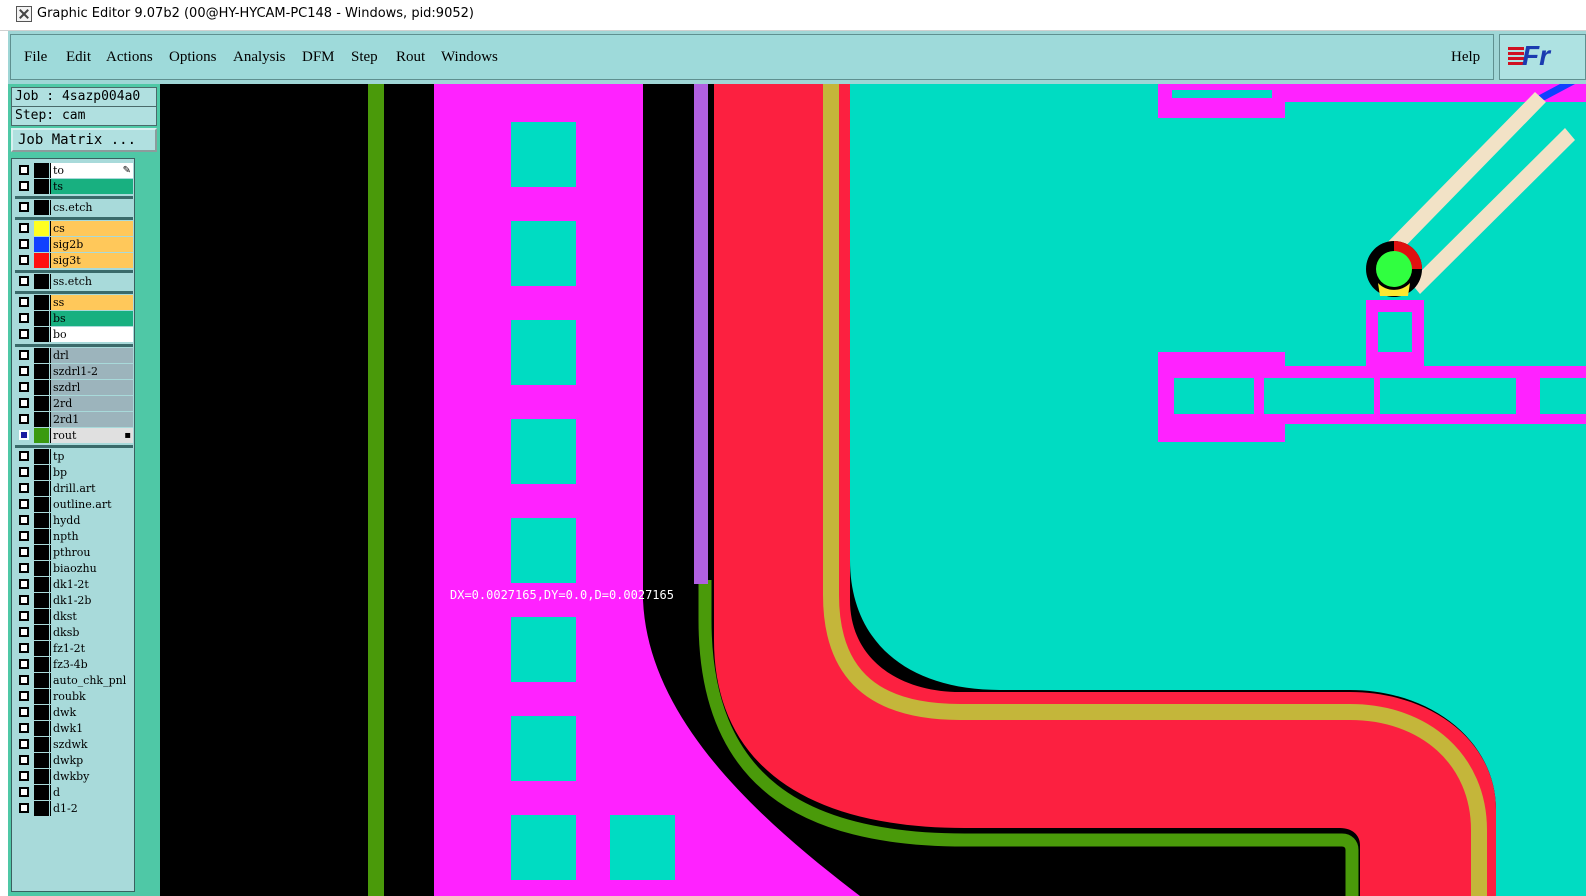 This screenshot has width=1586, height=896. What do you see at coordinates (91, 680) in the screenshot?
I see `layer-name: auto_chk_pnl` at bounding box center [91, 680].